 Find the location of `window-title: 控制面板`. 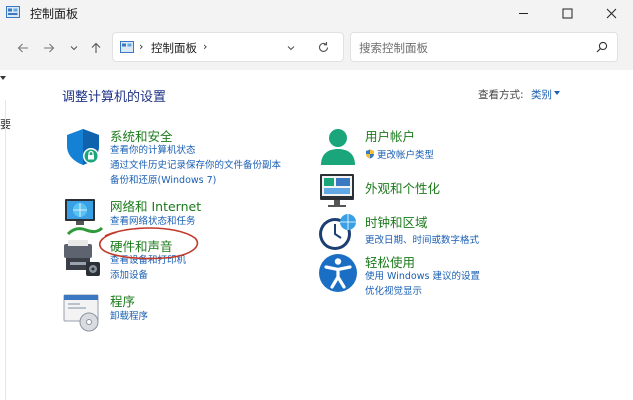

window-title: 控制面板 is located at coordinates (54, 14).